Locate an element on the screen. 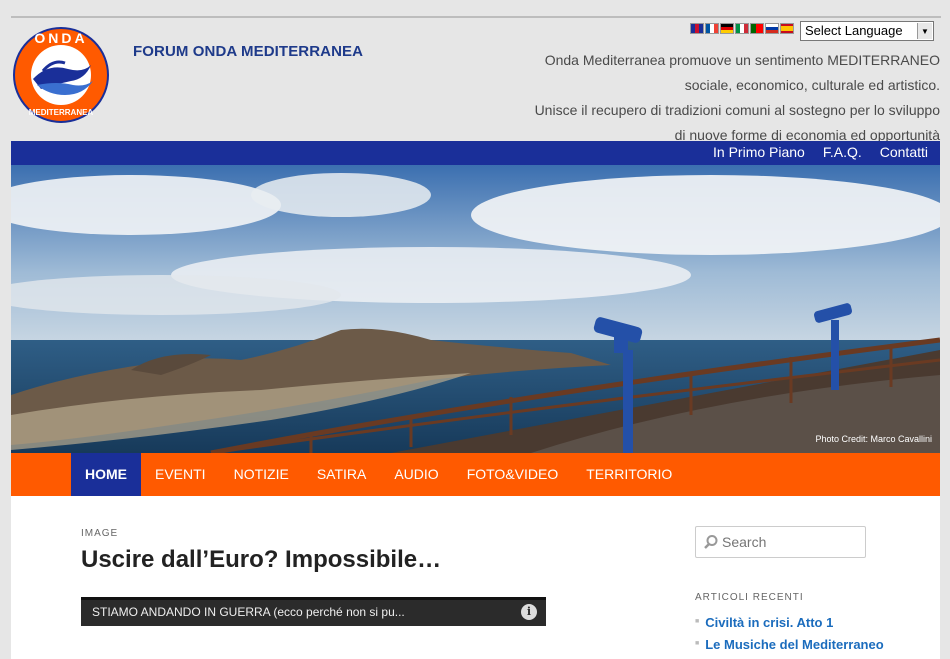 Image resolution: width=950 pixels, height=659 pixels. flag-de-icon is located at coordinates (727, 28).